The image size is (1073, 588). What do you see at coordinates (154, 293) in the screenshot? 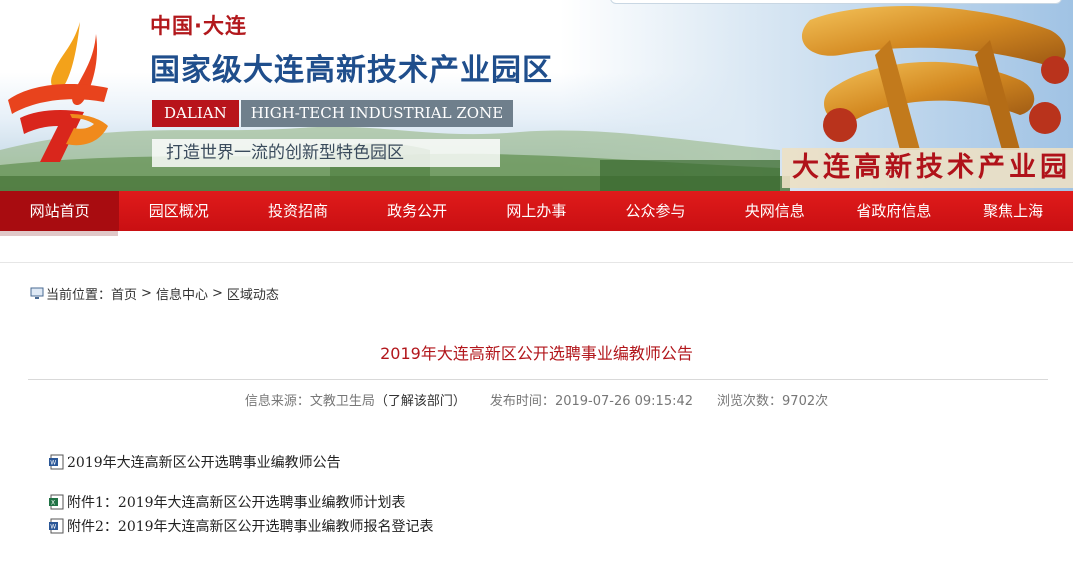
I see `breadcrumb: 当前位置： 首页 > 信息中心 > 区域动态` at bounding box center [154, 293].